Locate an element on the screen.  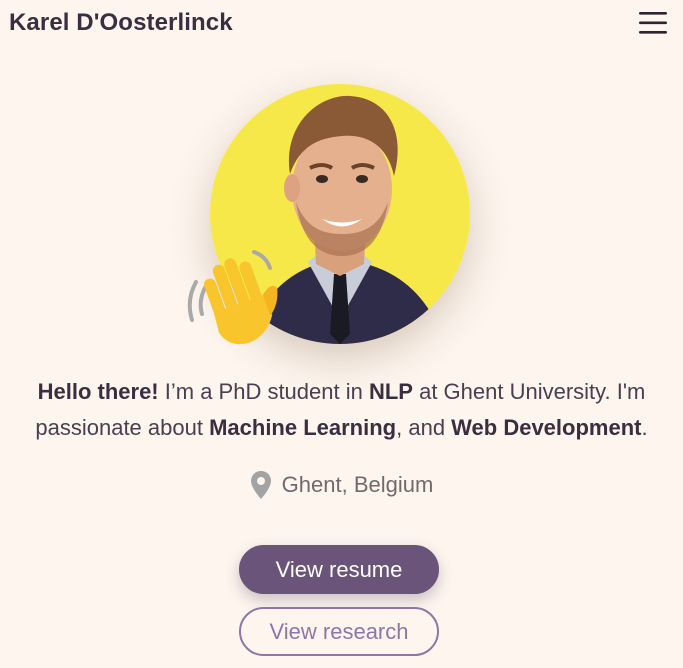
intro-greeting: Hello there! is located at coordinates (98, 391).